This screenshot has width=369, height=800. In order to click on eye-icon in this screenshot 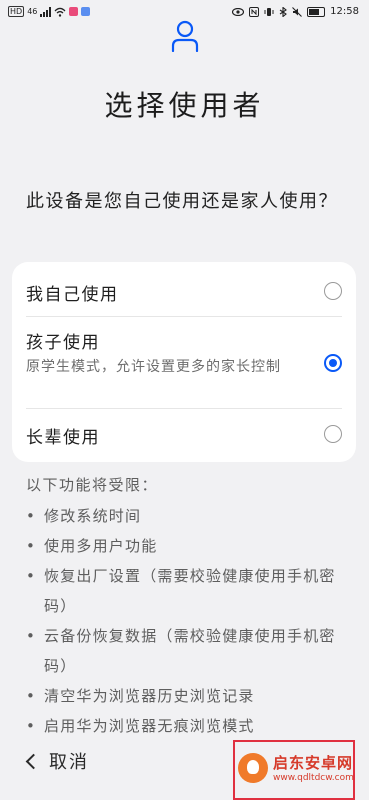, I will do `click(238, 11)`.